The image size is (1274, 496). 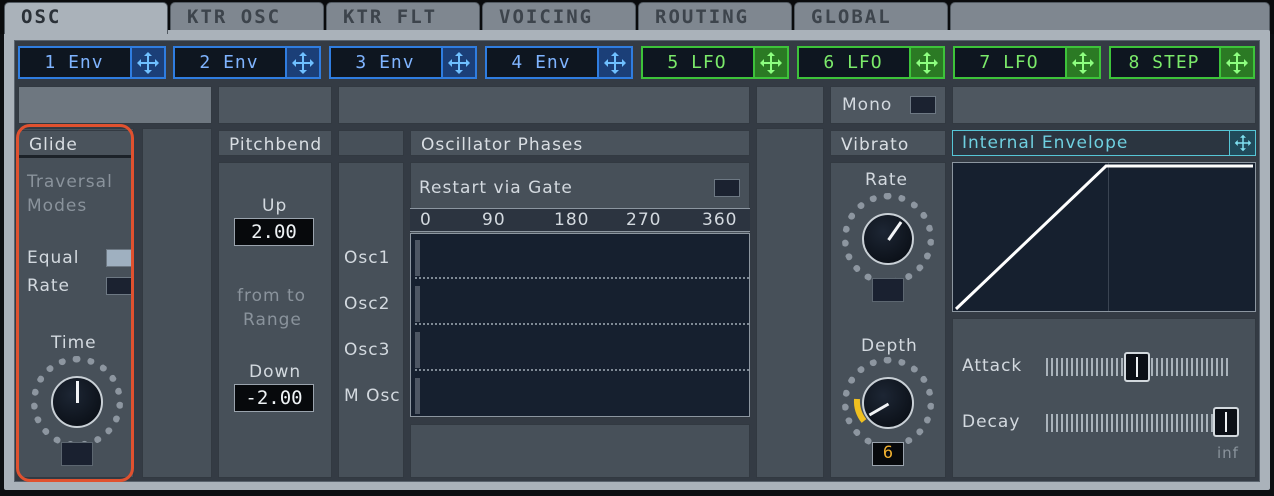 I want to click on tab-osc: OSC, so click(x=86, y=18).